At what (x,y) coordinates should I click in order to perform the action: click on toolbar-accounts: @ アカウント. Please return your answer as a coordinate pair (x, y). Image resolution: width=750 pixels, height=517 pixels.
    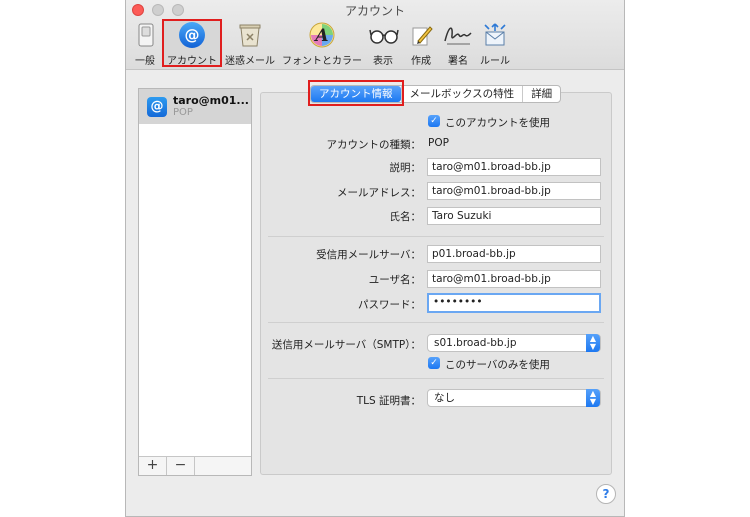
    Looking at the image, I should click on (192, 44).